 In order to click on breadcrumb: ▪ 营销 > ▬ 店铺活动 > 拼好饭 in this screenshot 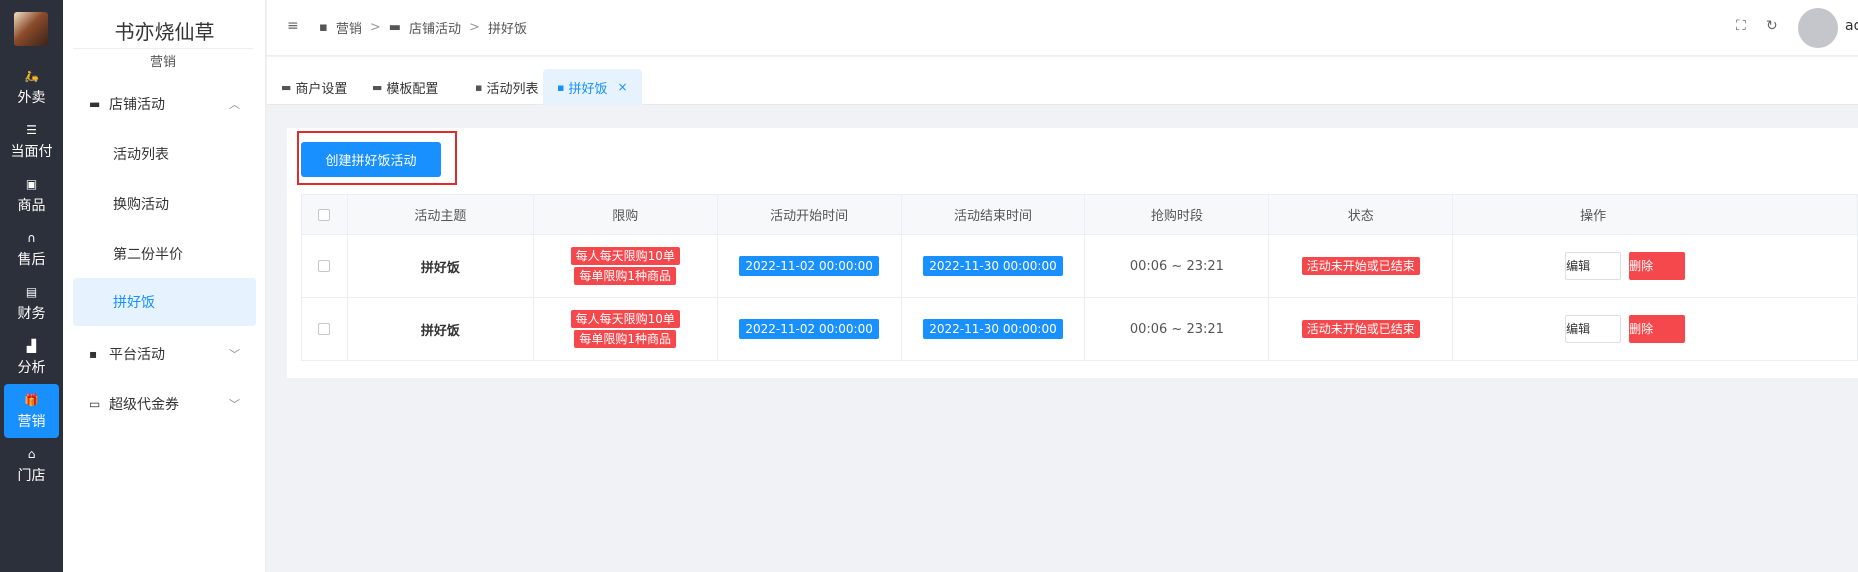, I will do `click(423, 27)`.